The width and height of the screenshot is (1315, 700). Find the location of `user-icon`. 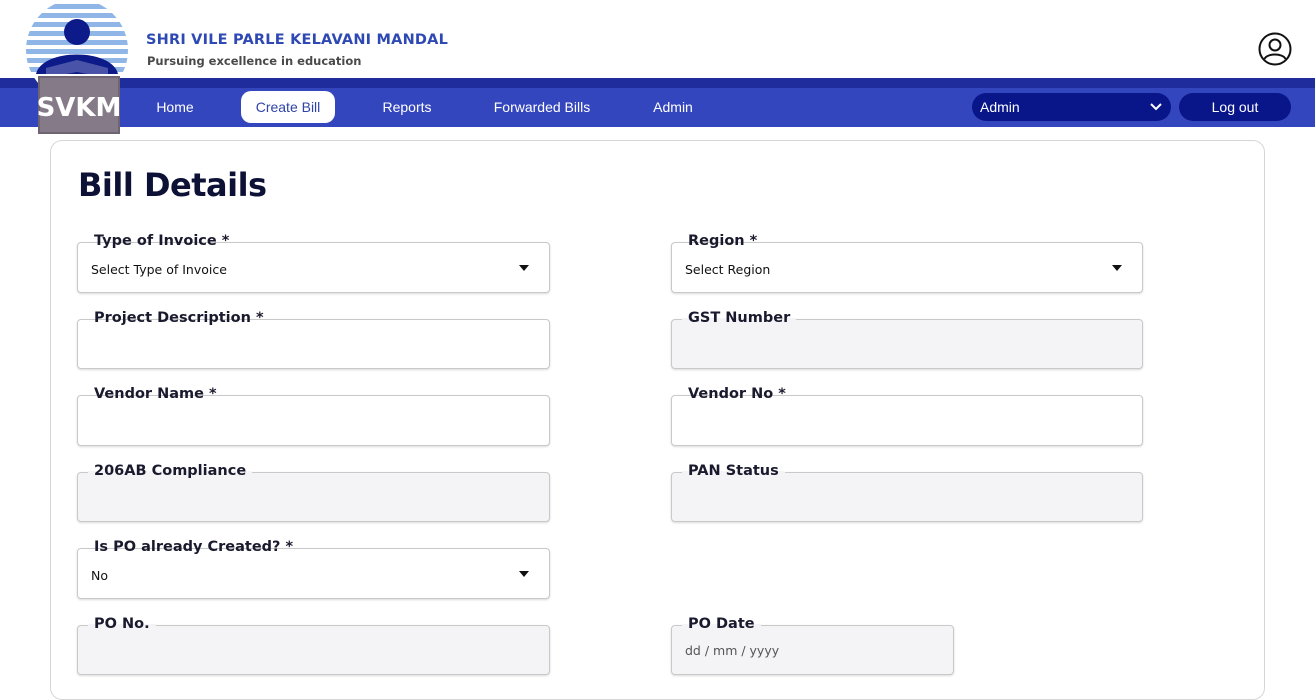

user-icon is located at coordinates (1275, 49).